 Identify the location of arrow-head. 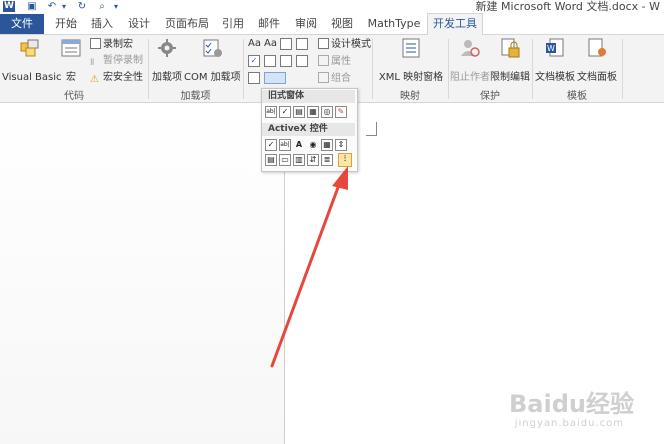
(340, 178).